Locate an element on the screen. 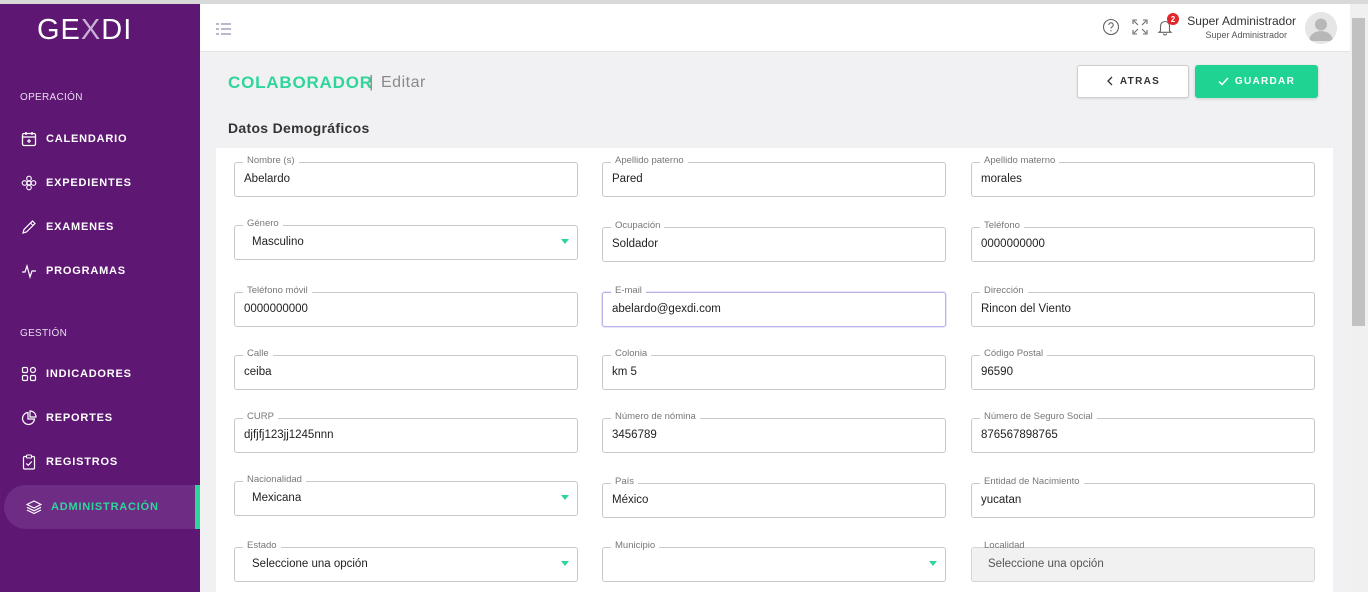 The height and width of the screenshot is (592, 1368). avatar is located at coordinates (1321, 28).